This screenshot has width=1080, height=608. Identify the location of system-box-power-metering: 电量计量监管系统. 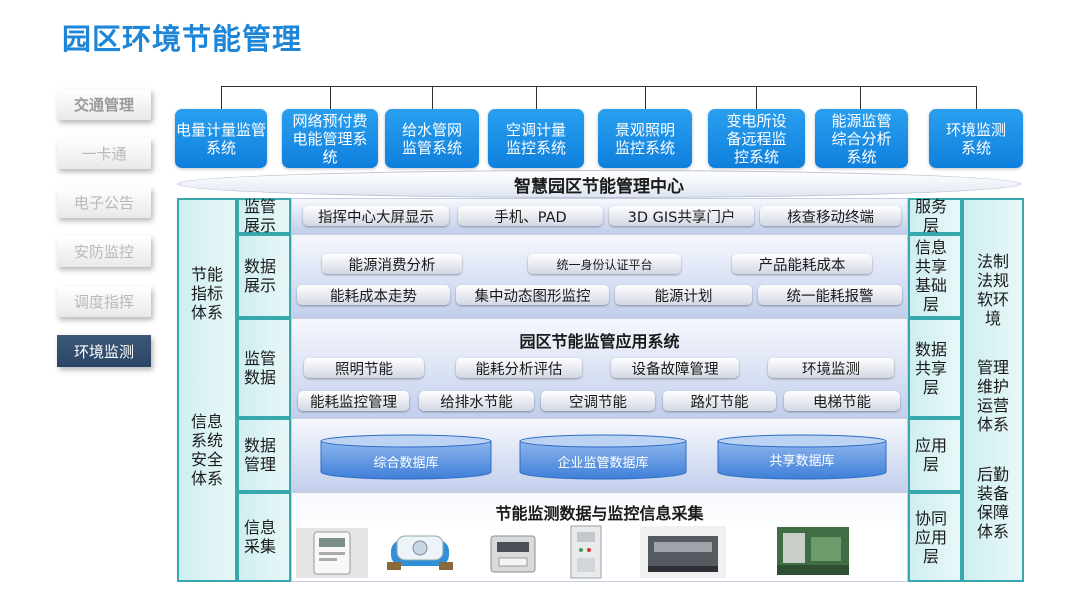
(221, 138).